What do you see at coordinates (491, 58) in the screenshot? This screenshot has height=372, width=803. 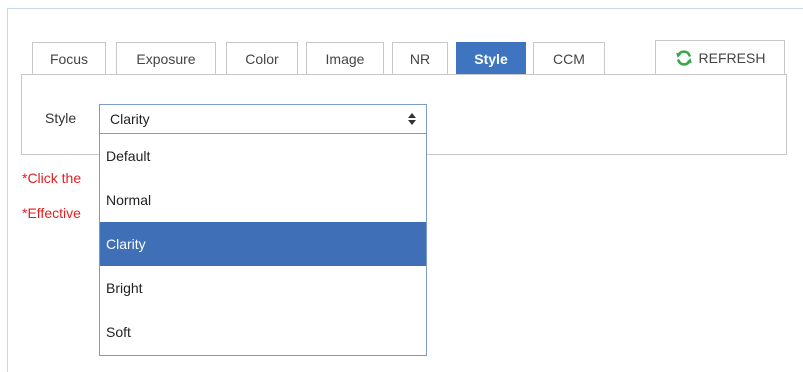 I see `tab-style: Style` at bounding box center [491, 58].